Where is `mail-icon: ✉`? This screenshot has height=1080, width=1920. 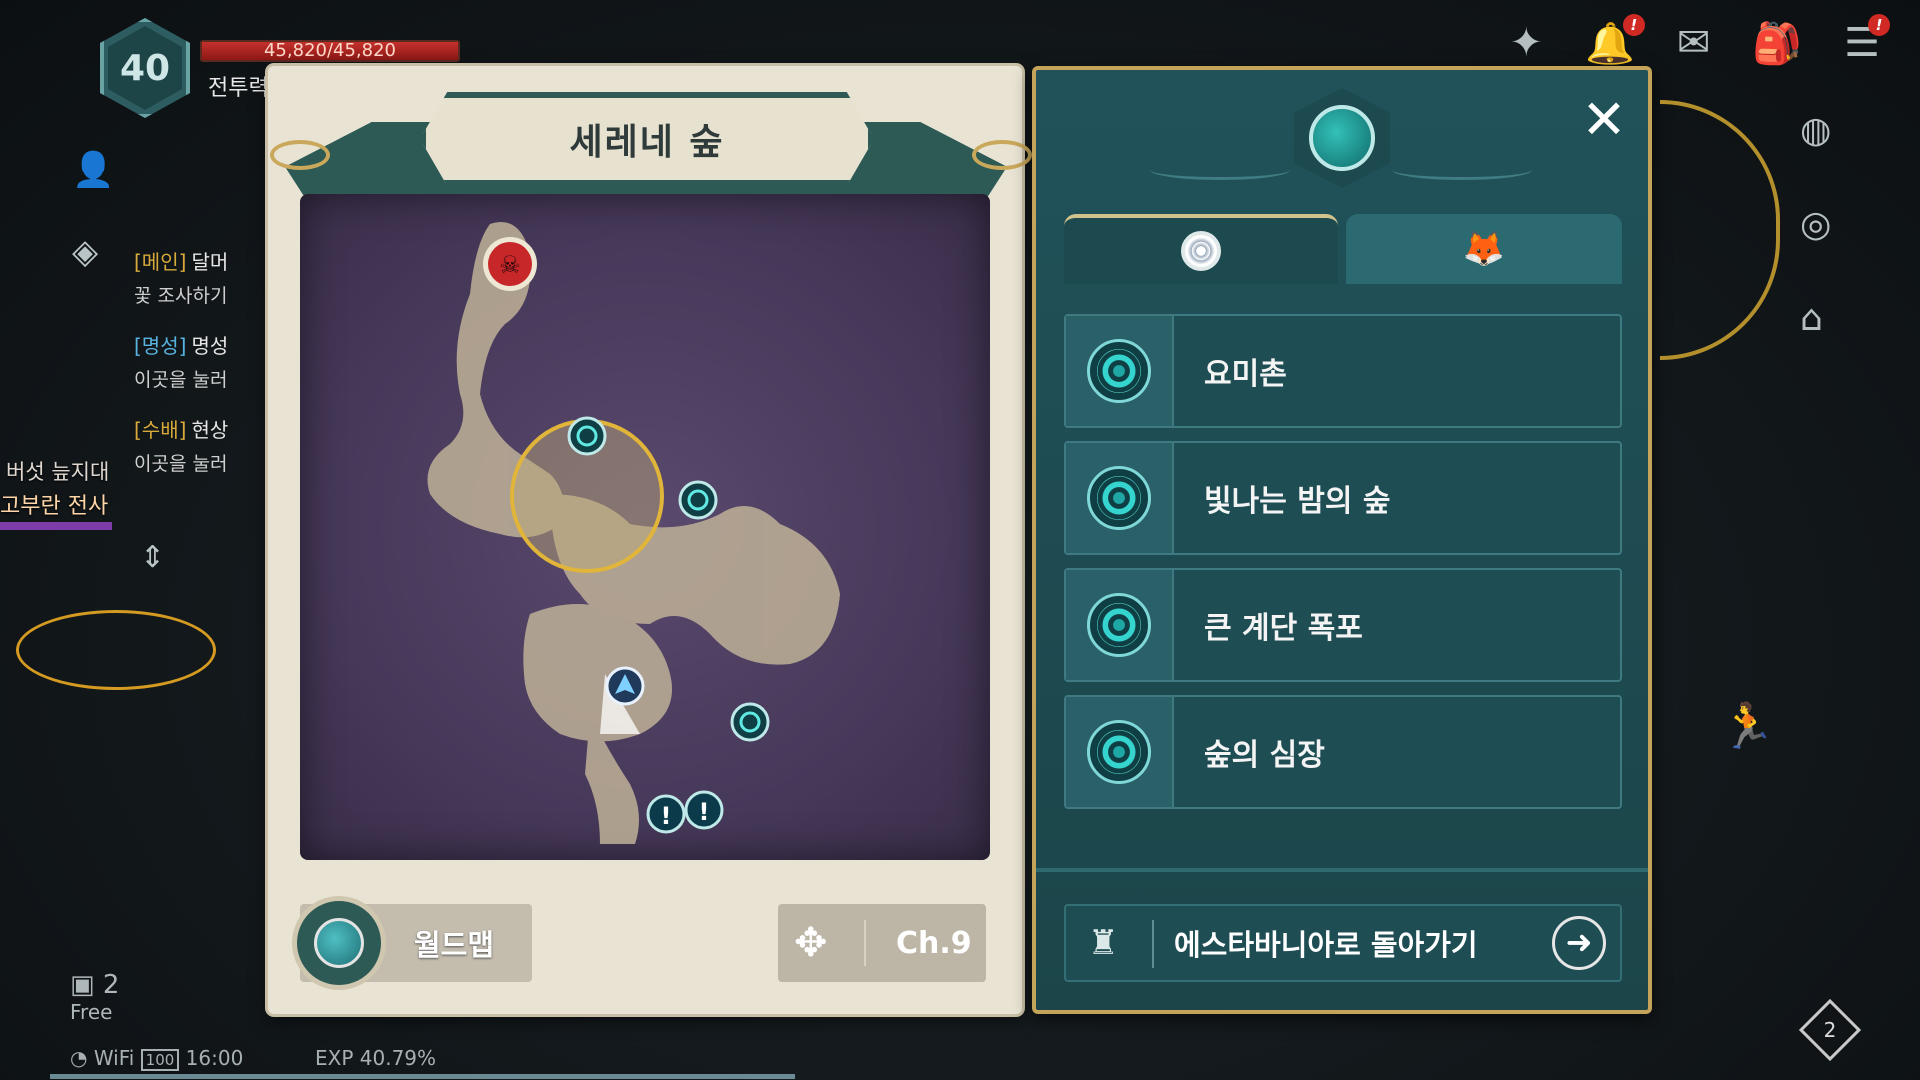 mail-icon: ✉ is located at coordinates (1694, 43).